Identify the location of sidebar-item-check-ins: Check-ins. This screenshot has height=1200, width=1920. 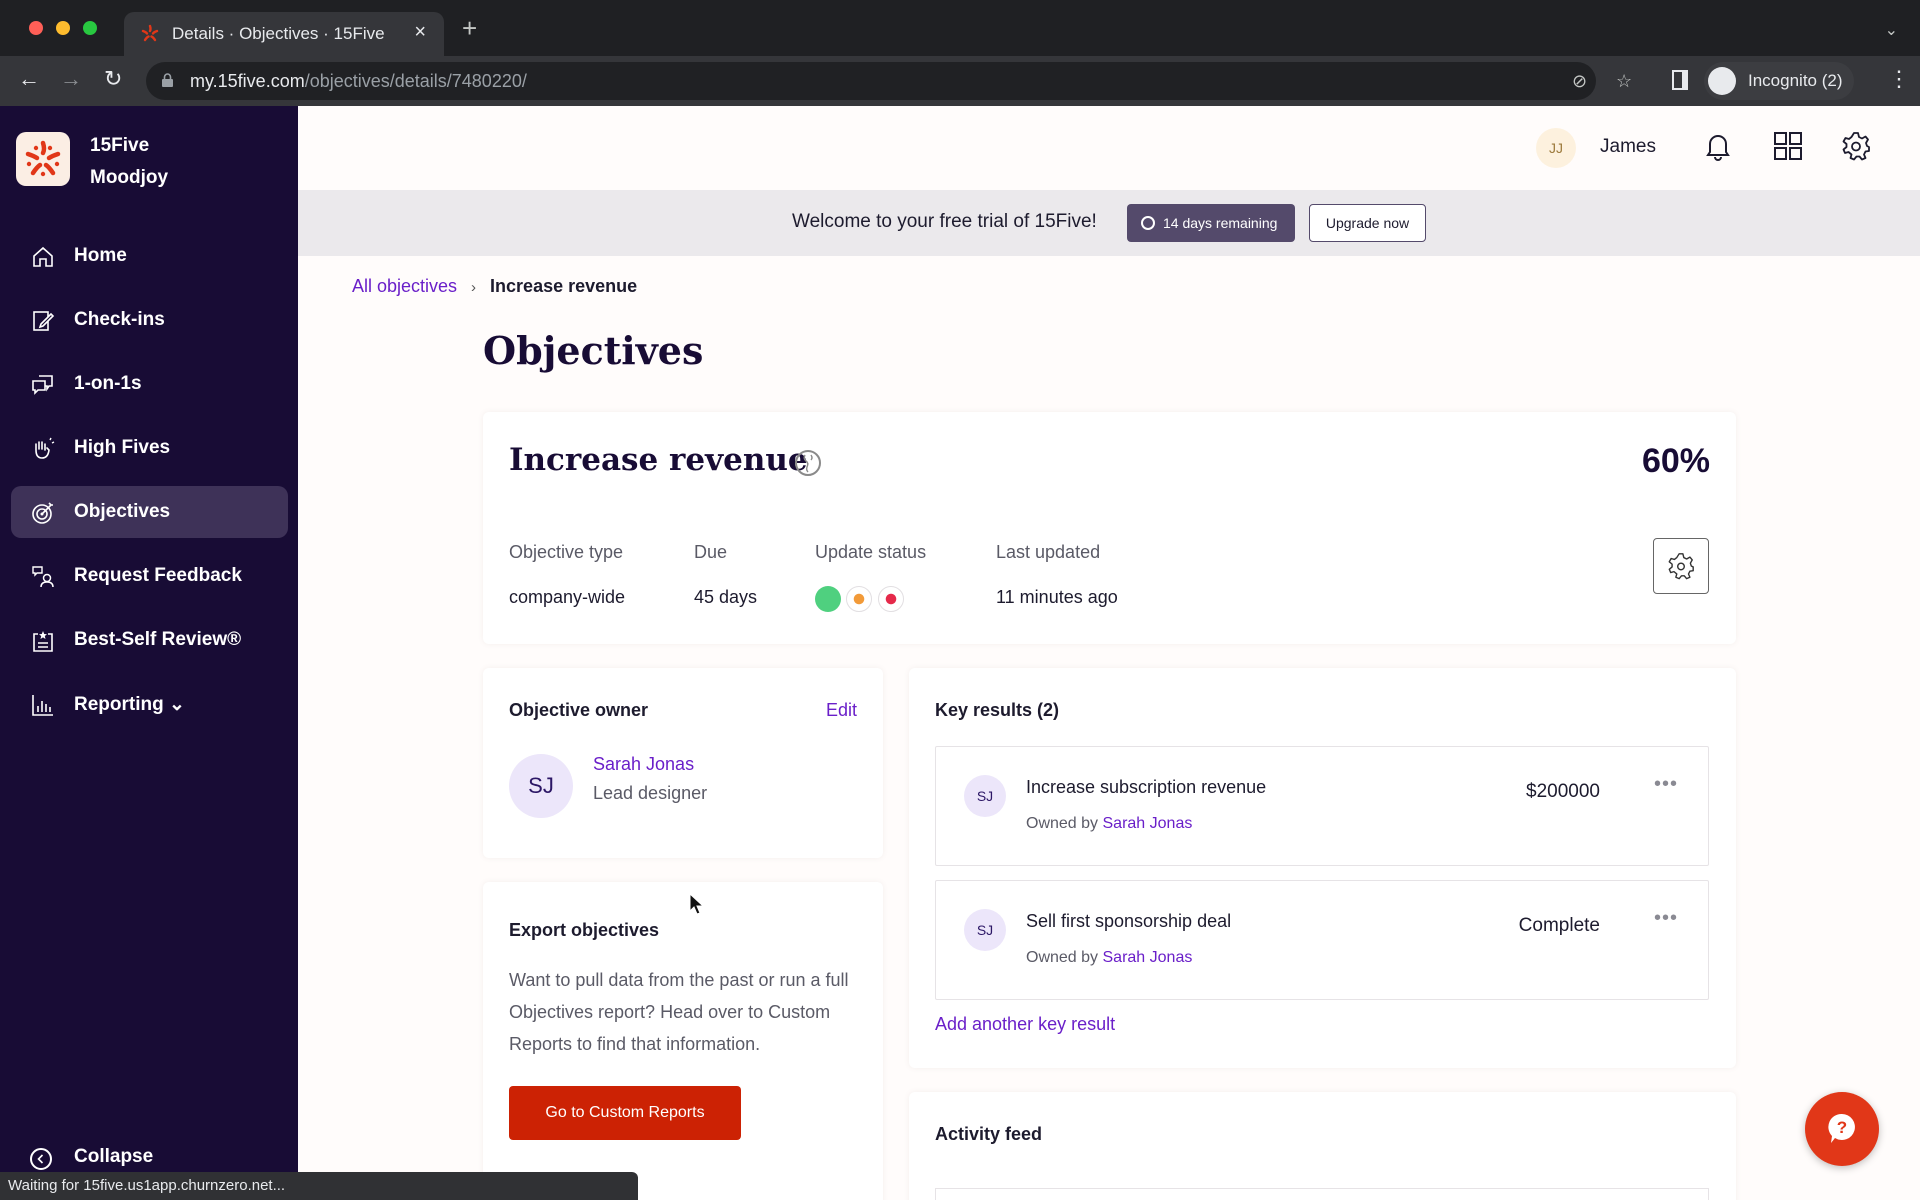
(149, 320).